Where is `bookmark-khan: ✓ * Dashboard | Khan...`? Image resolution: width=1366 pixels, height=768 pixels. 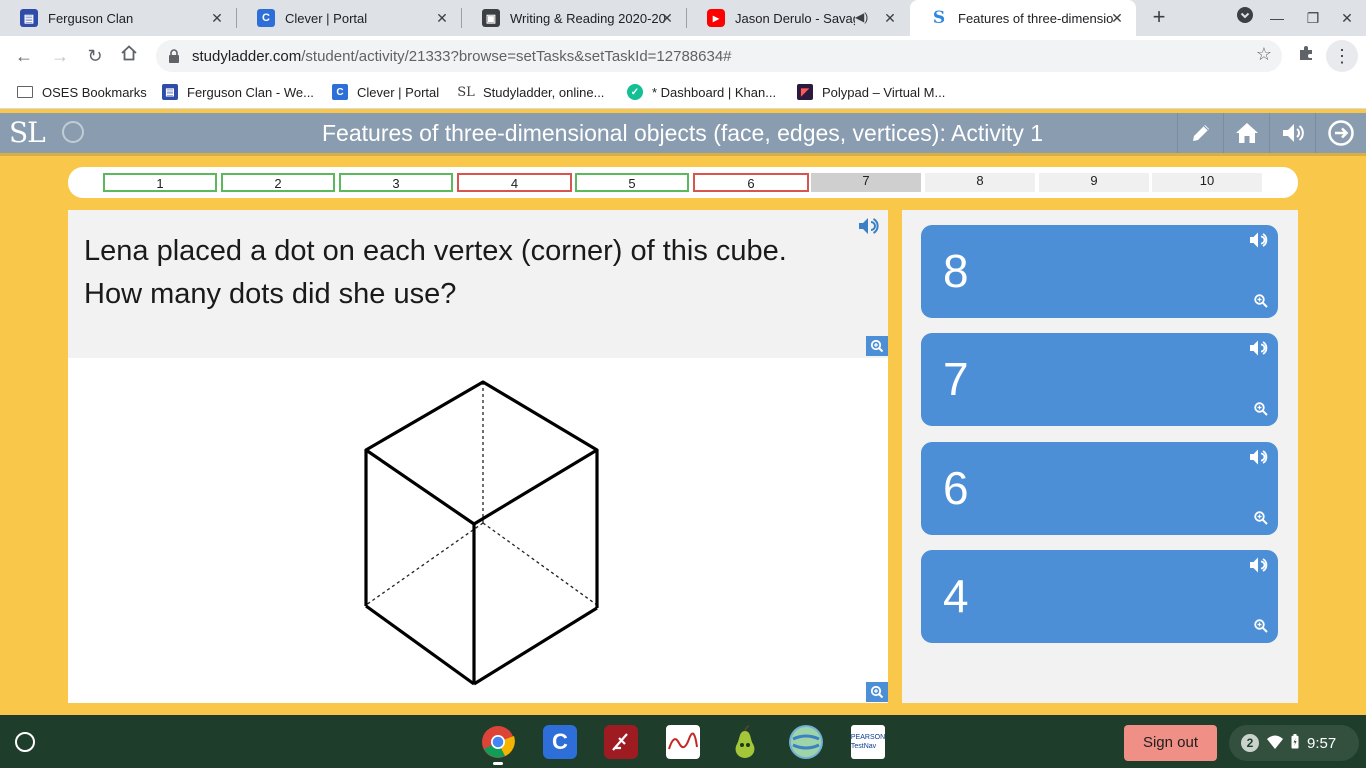
bookmark-khan: ✓ * Dashboard | Khan... is located at coordinates (701, 92).